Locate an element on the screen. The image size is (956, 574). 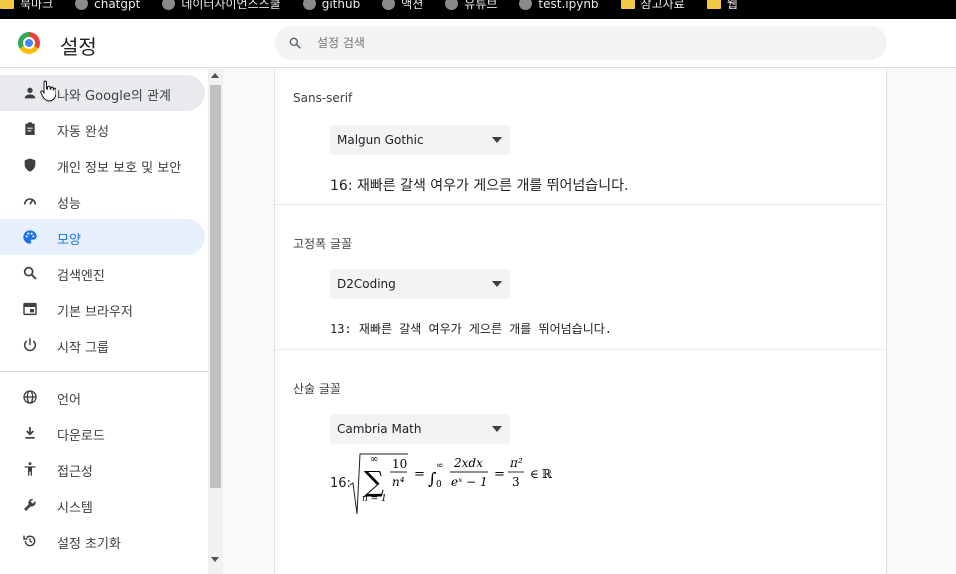
chatgpt-icon is located at coordinates (82, 5).